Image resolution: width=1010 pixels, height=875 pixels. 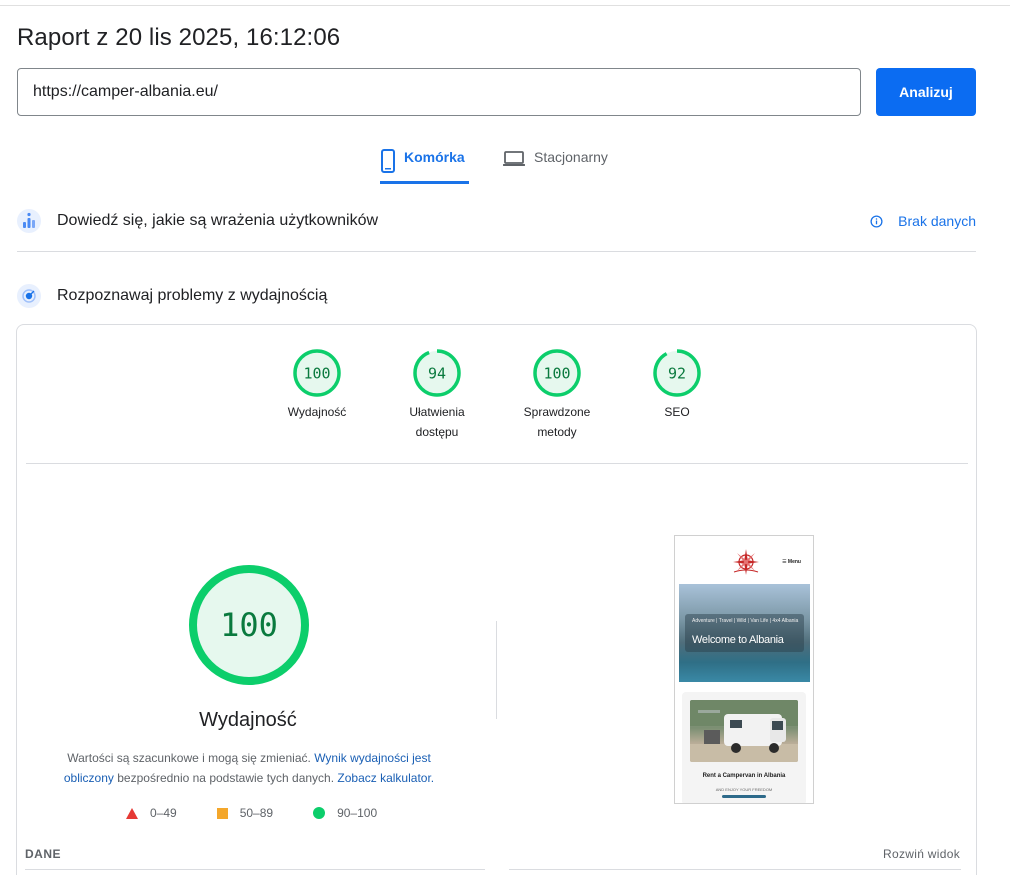 I want to click on performance-gauge-large: 100, so click(x=249, y=625).